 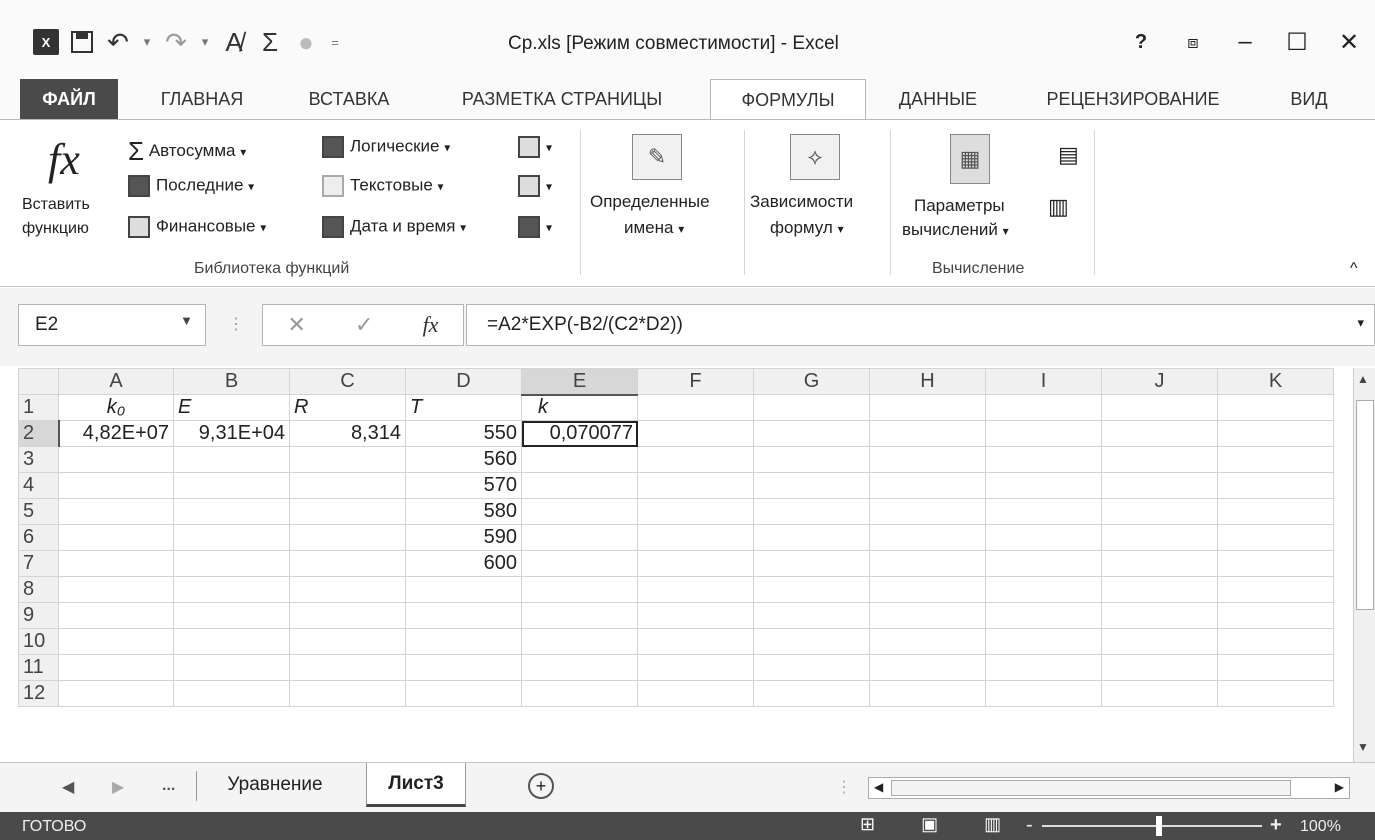 What do you see at coordinates (1339, 787) in the screenshot?
I see `scroll-right-icon: ▶` at bounding box center [1339, 787].